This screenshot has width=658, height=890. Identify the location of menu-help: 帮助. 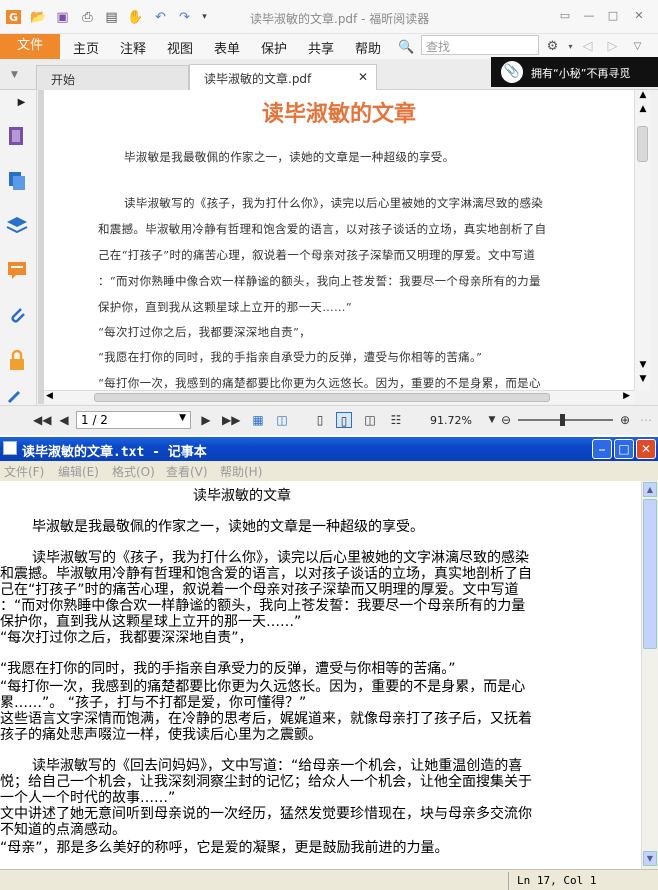
(368, 47).